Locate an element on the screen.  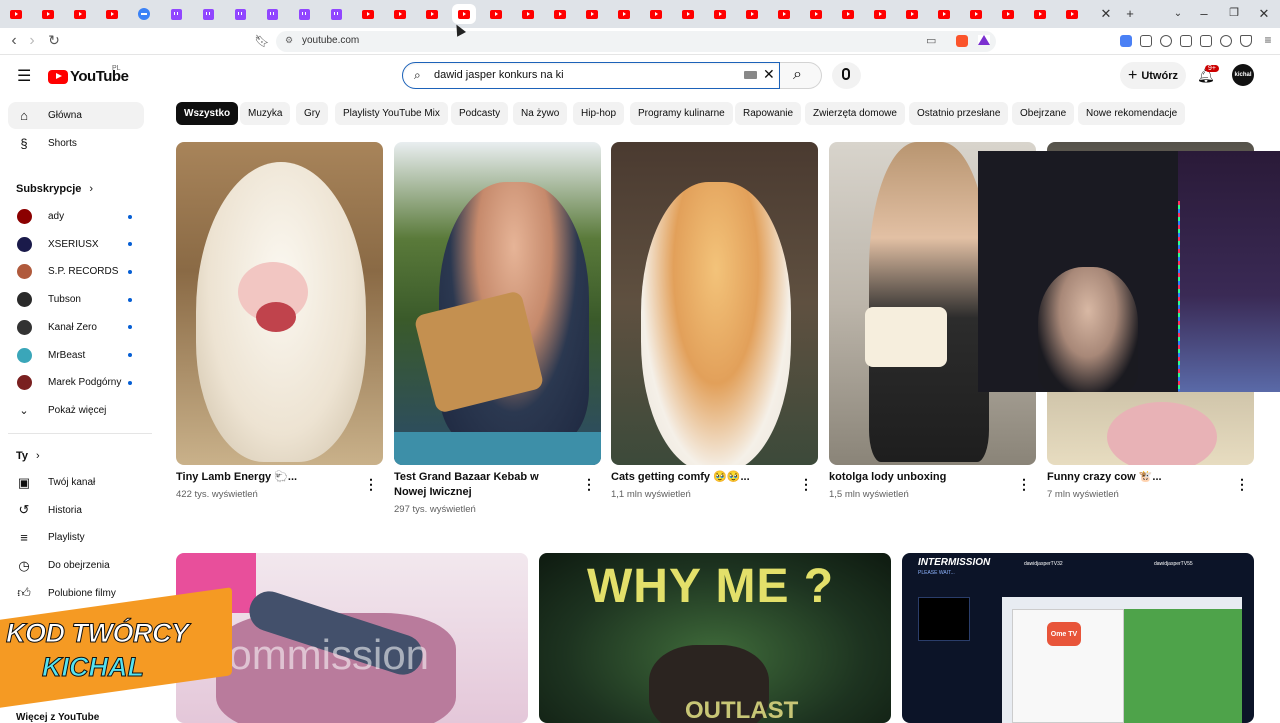
subscription-channel: XSERIUSX is located at coordinates (76, 244).